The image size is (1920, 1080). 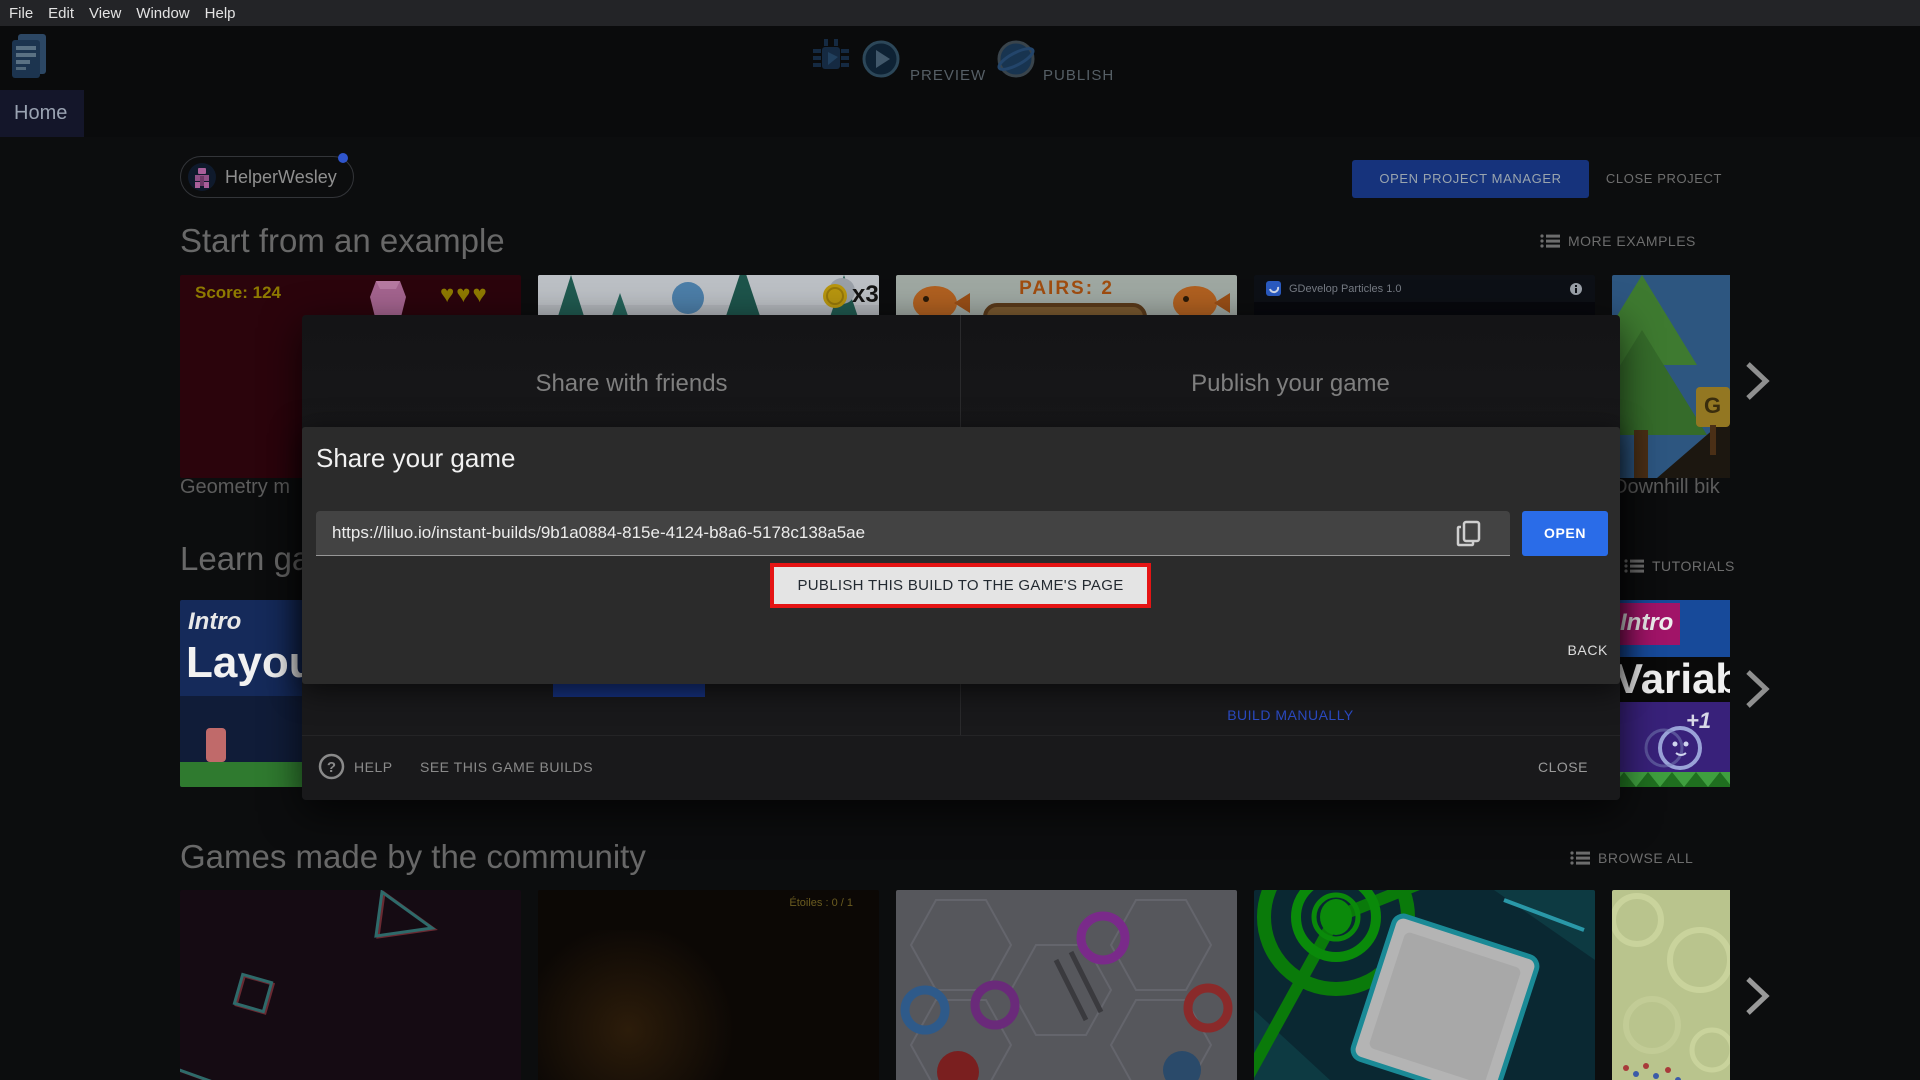 I want to click on hearts-art: ♥♥♥, so click(x=464, y=294).